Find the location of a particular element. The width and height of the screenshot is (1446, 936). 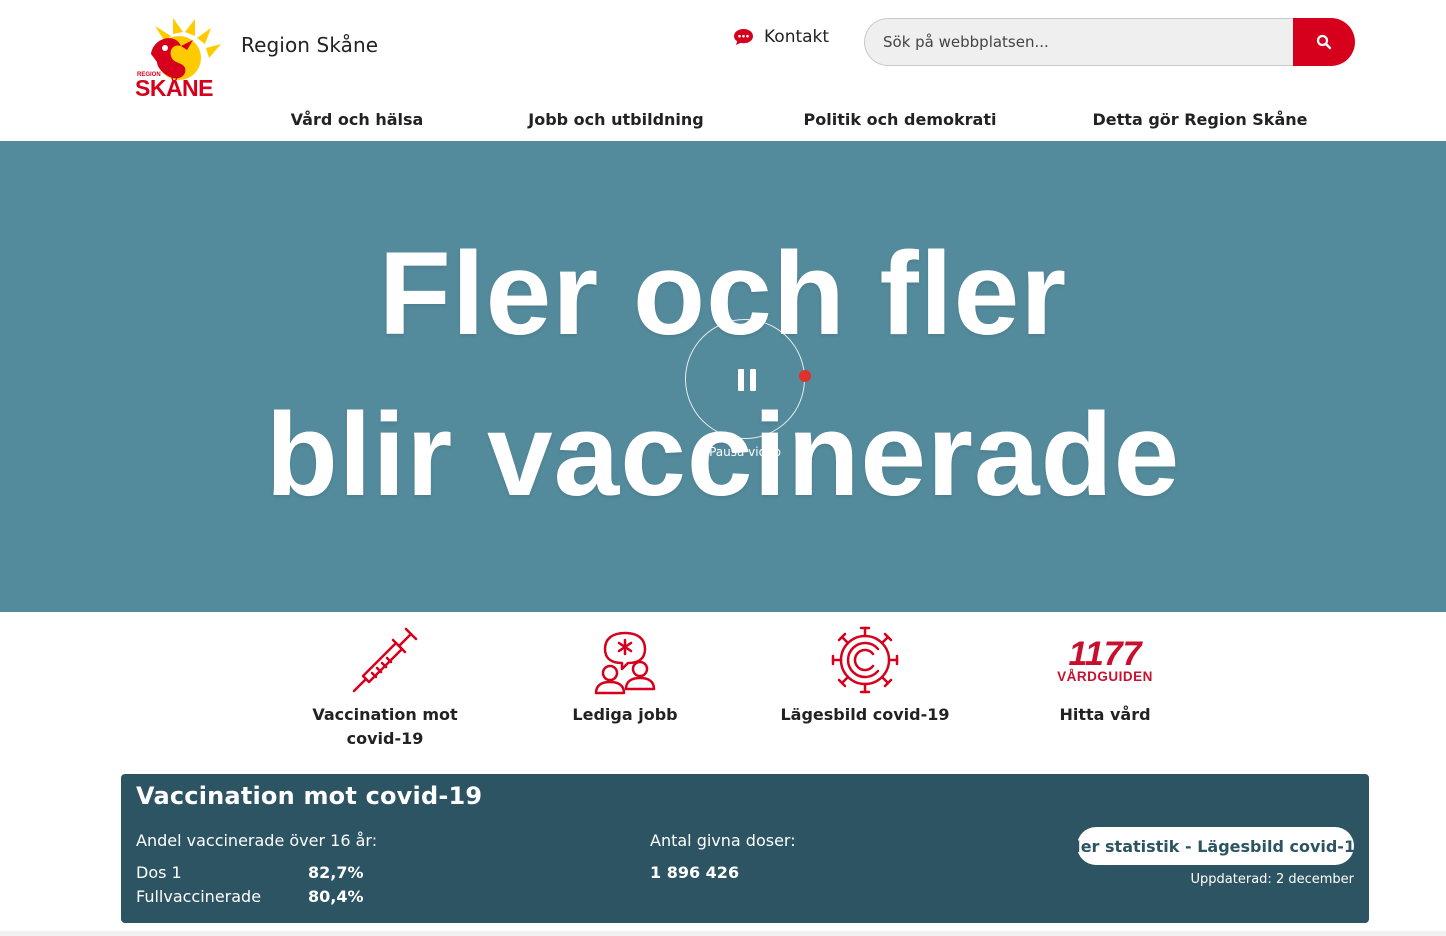

video-progress-indicator is located at coordinates (805, 376).